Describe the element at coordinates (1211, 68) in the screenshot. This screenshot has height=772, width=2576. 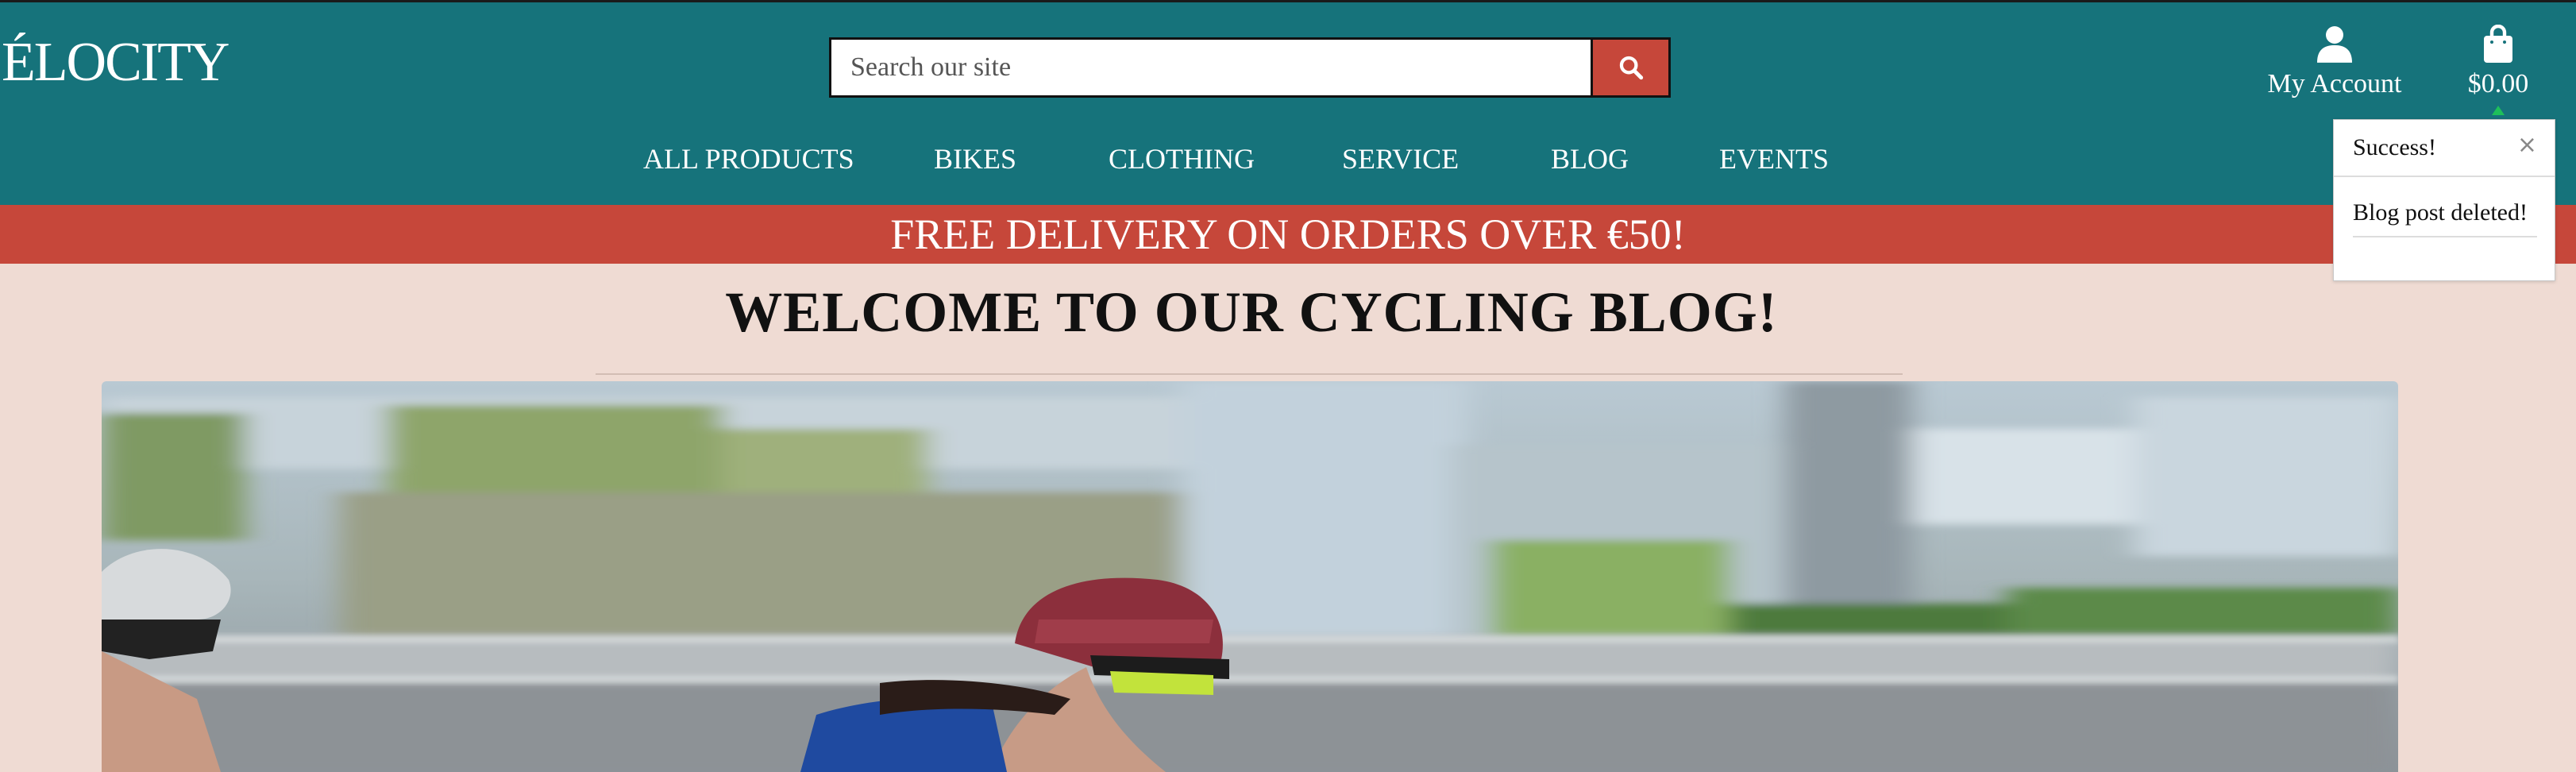
I see `search-input` at that location.